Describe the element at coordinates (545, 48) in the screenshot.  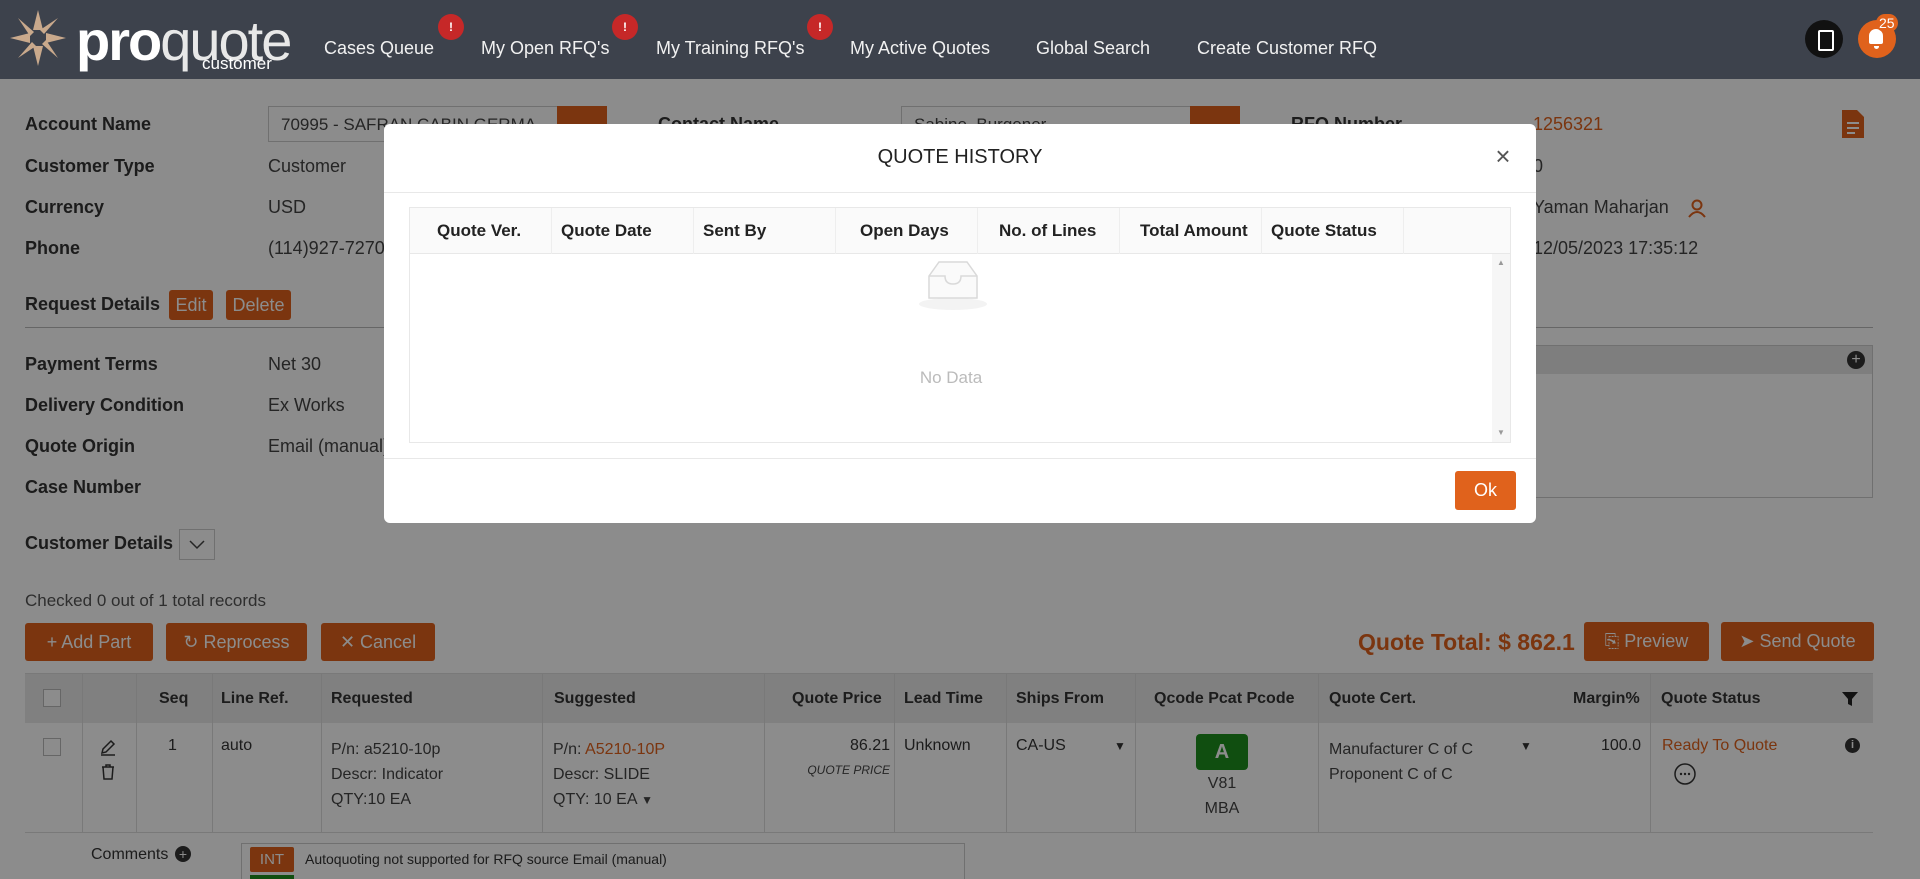
I see `nav-my-open-rfqs: My Open RFQ's` at that location.